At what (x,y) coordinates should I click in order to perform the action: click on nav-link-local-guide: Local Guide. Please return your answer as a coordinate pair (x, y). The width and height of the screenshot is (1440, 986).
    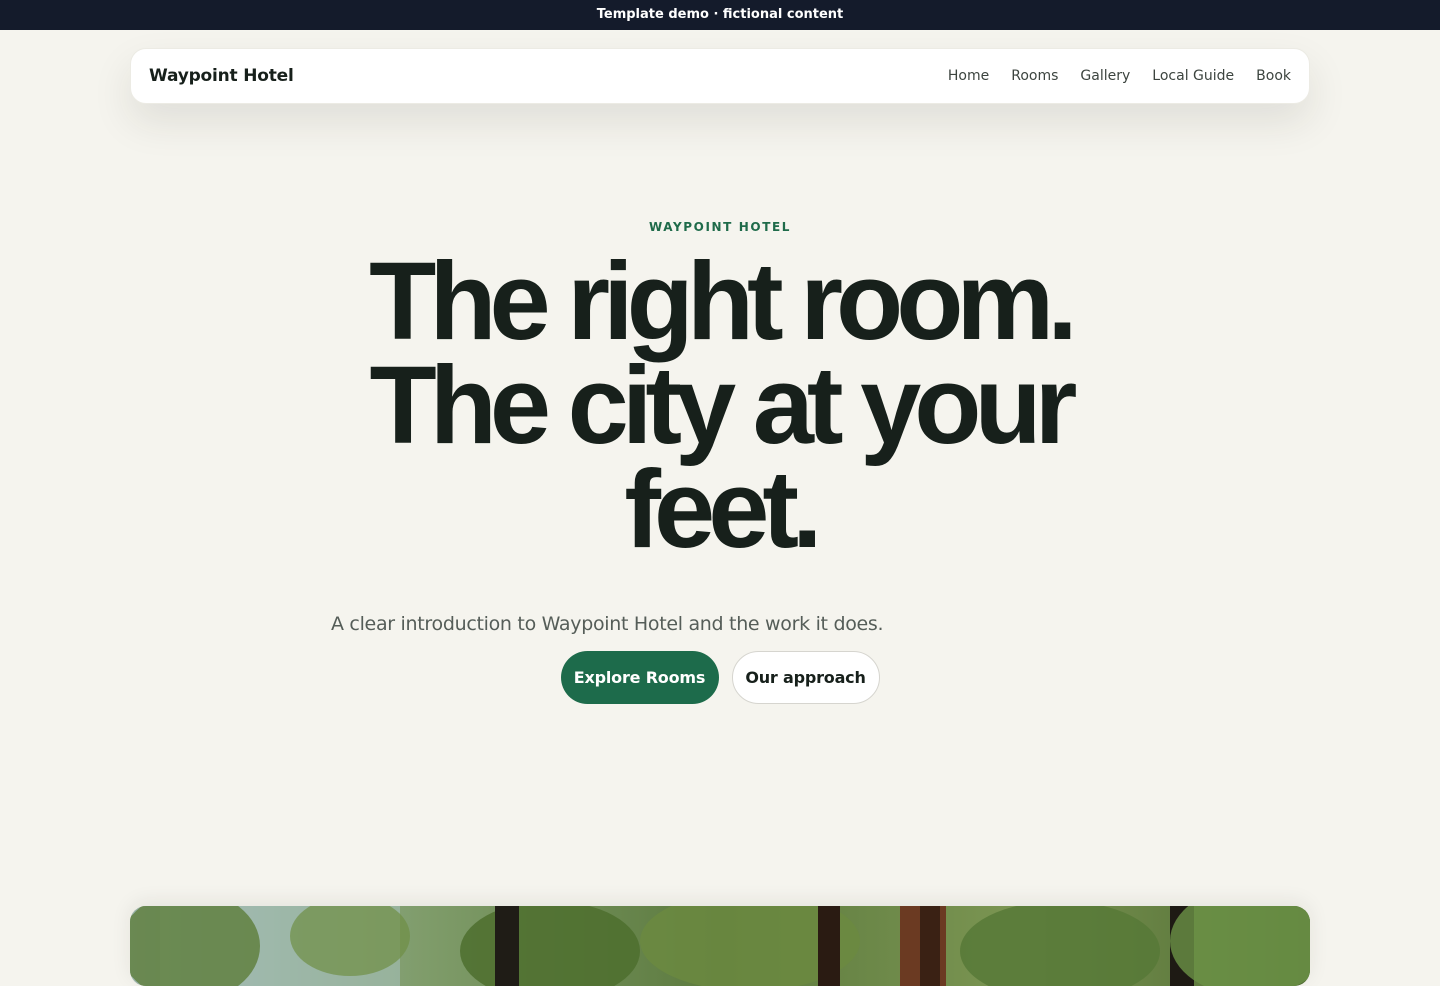
    Looking at the image, I should click on (1193, 76).